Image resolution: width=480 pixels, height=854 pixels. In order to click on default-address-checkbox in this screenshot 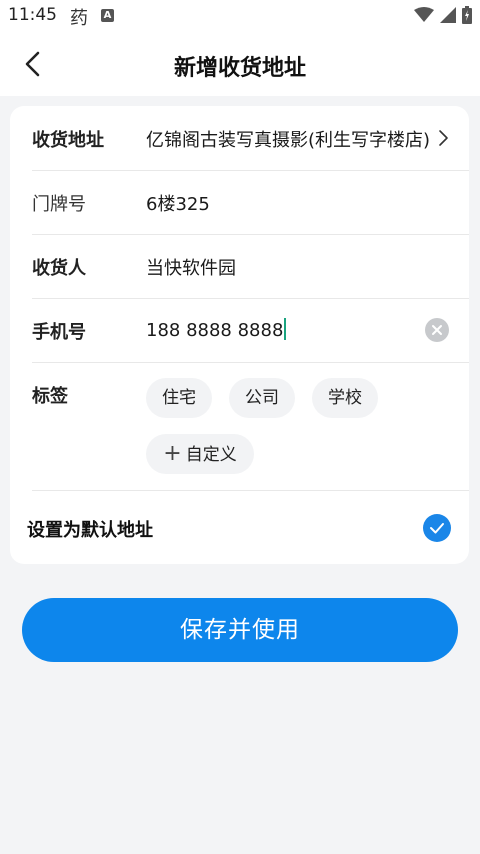, I will do `click(437, 528)`.